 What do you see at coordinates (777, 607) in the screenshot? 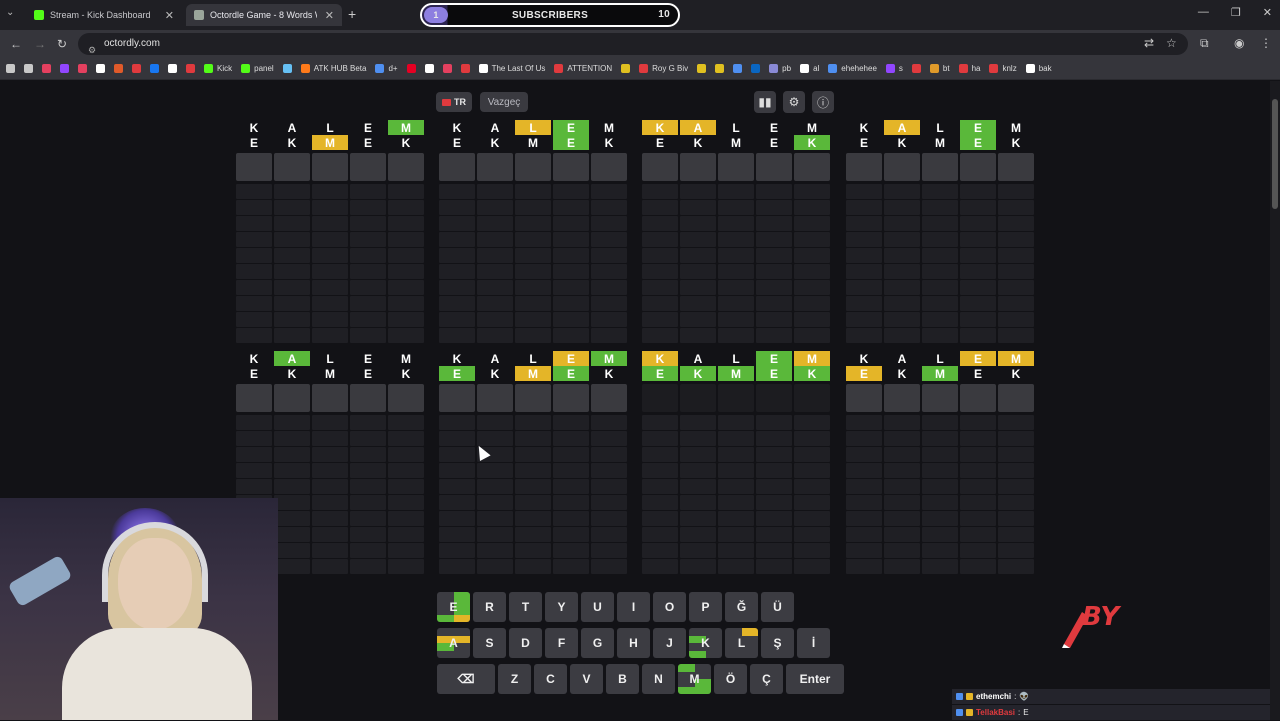
I see `key-ü: Ü` at bounding box center [777, 607].